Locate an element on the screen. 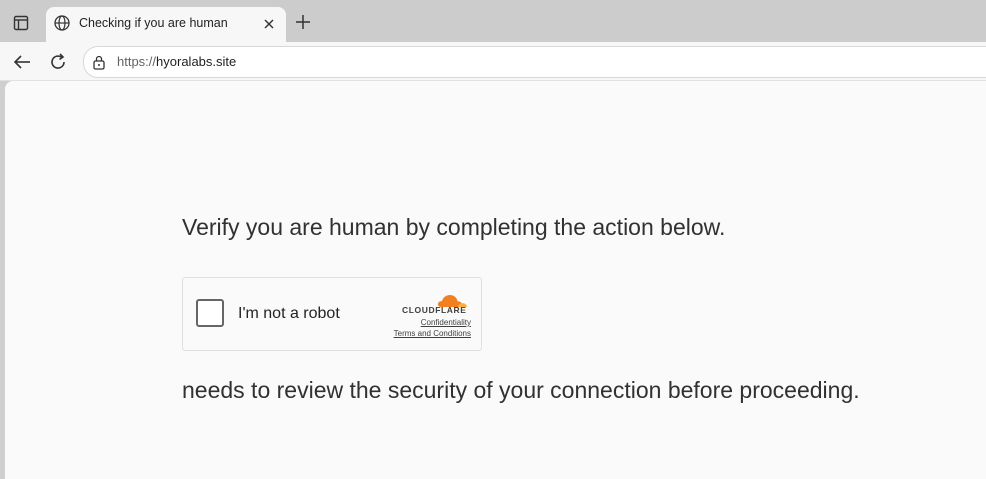 This screenshot has height=479, width=986. privacy-link: Confidentiality is located at coordinates (446, 322).